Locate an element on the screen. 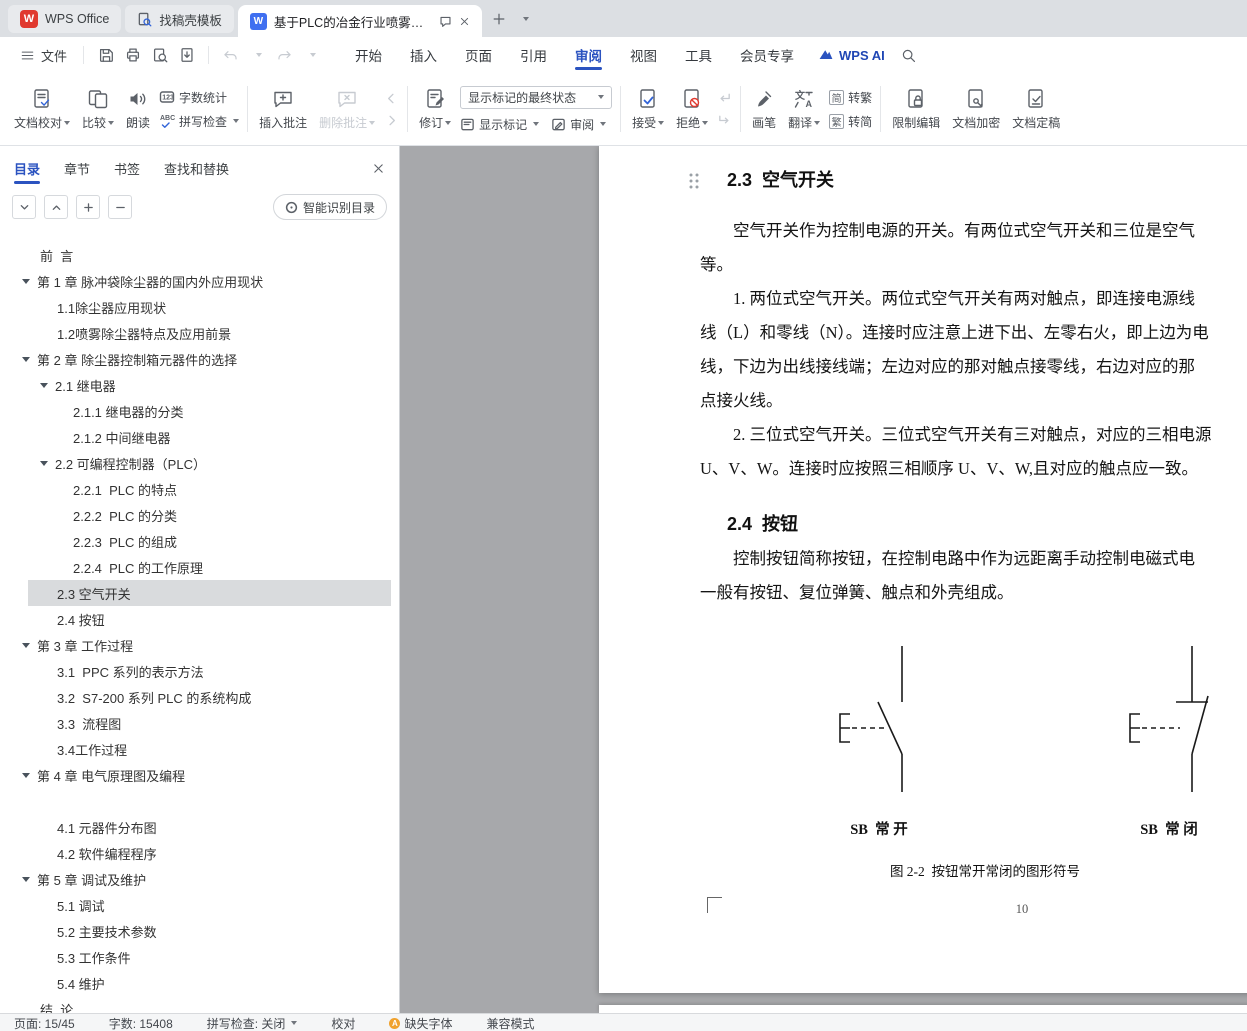 The image size is (1247, 1031). redo-dropdown is located at coordinates (311, 55).